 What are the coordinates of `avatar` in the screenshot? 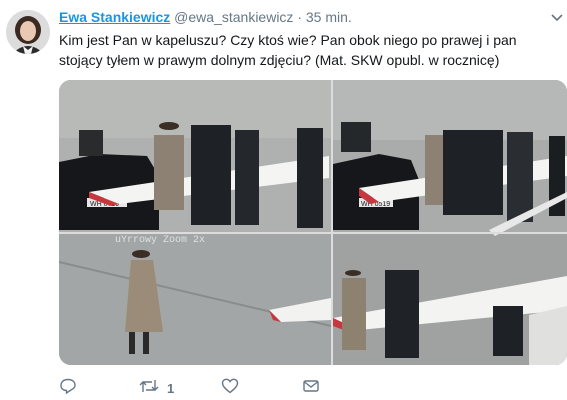 It's located at (28, 32).